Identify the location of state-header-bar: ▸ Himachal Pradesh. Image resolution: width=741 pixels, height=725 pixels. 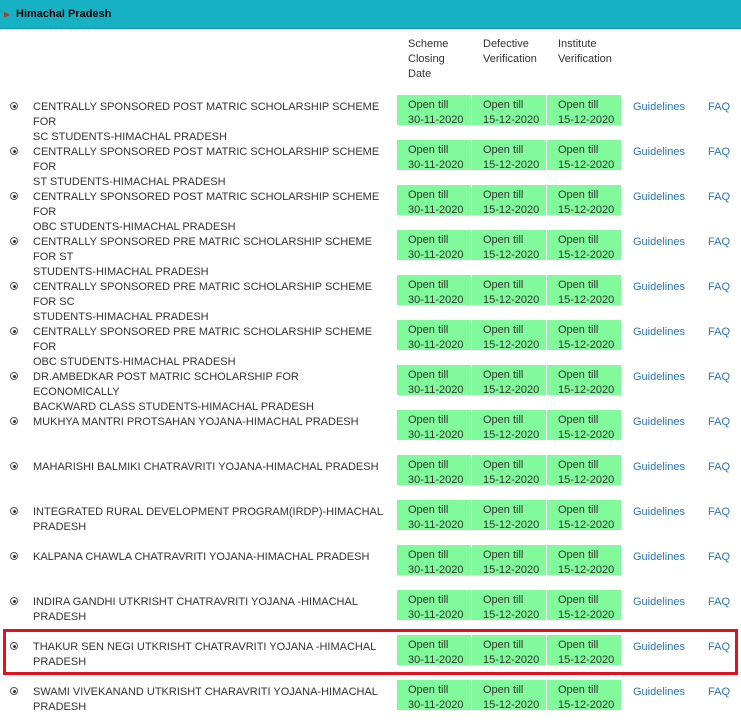
(370, 14).